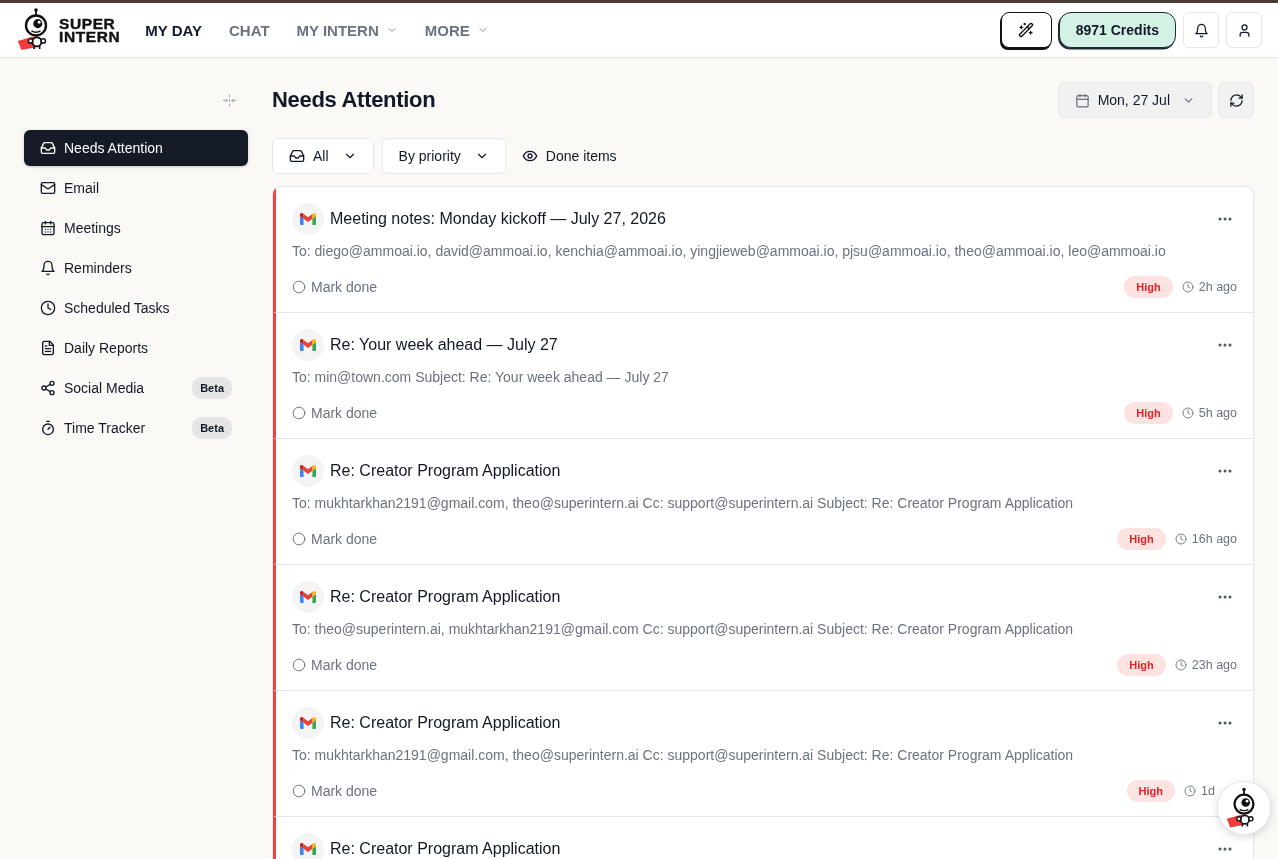 The width and height of the screenshot is (1278, 859). Describe the element at coordinates (136, 348) in the screenshot. I see `sidebar-item: Daily Reports` at that location.